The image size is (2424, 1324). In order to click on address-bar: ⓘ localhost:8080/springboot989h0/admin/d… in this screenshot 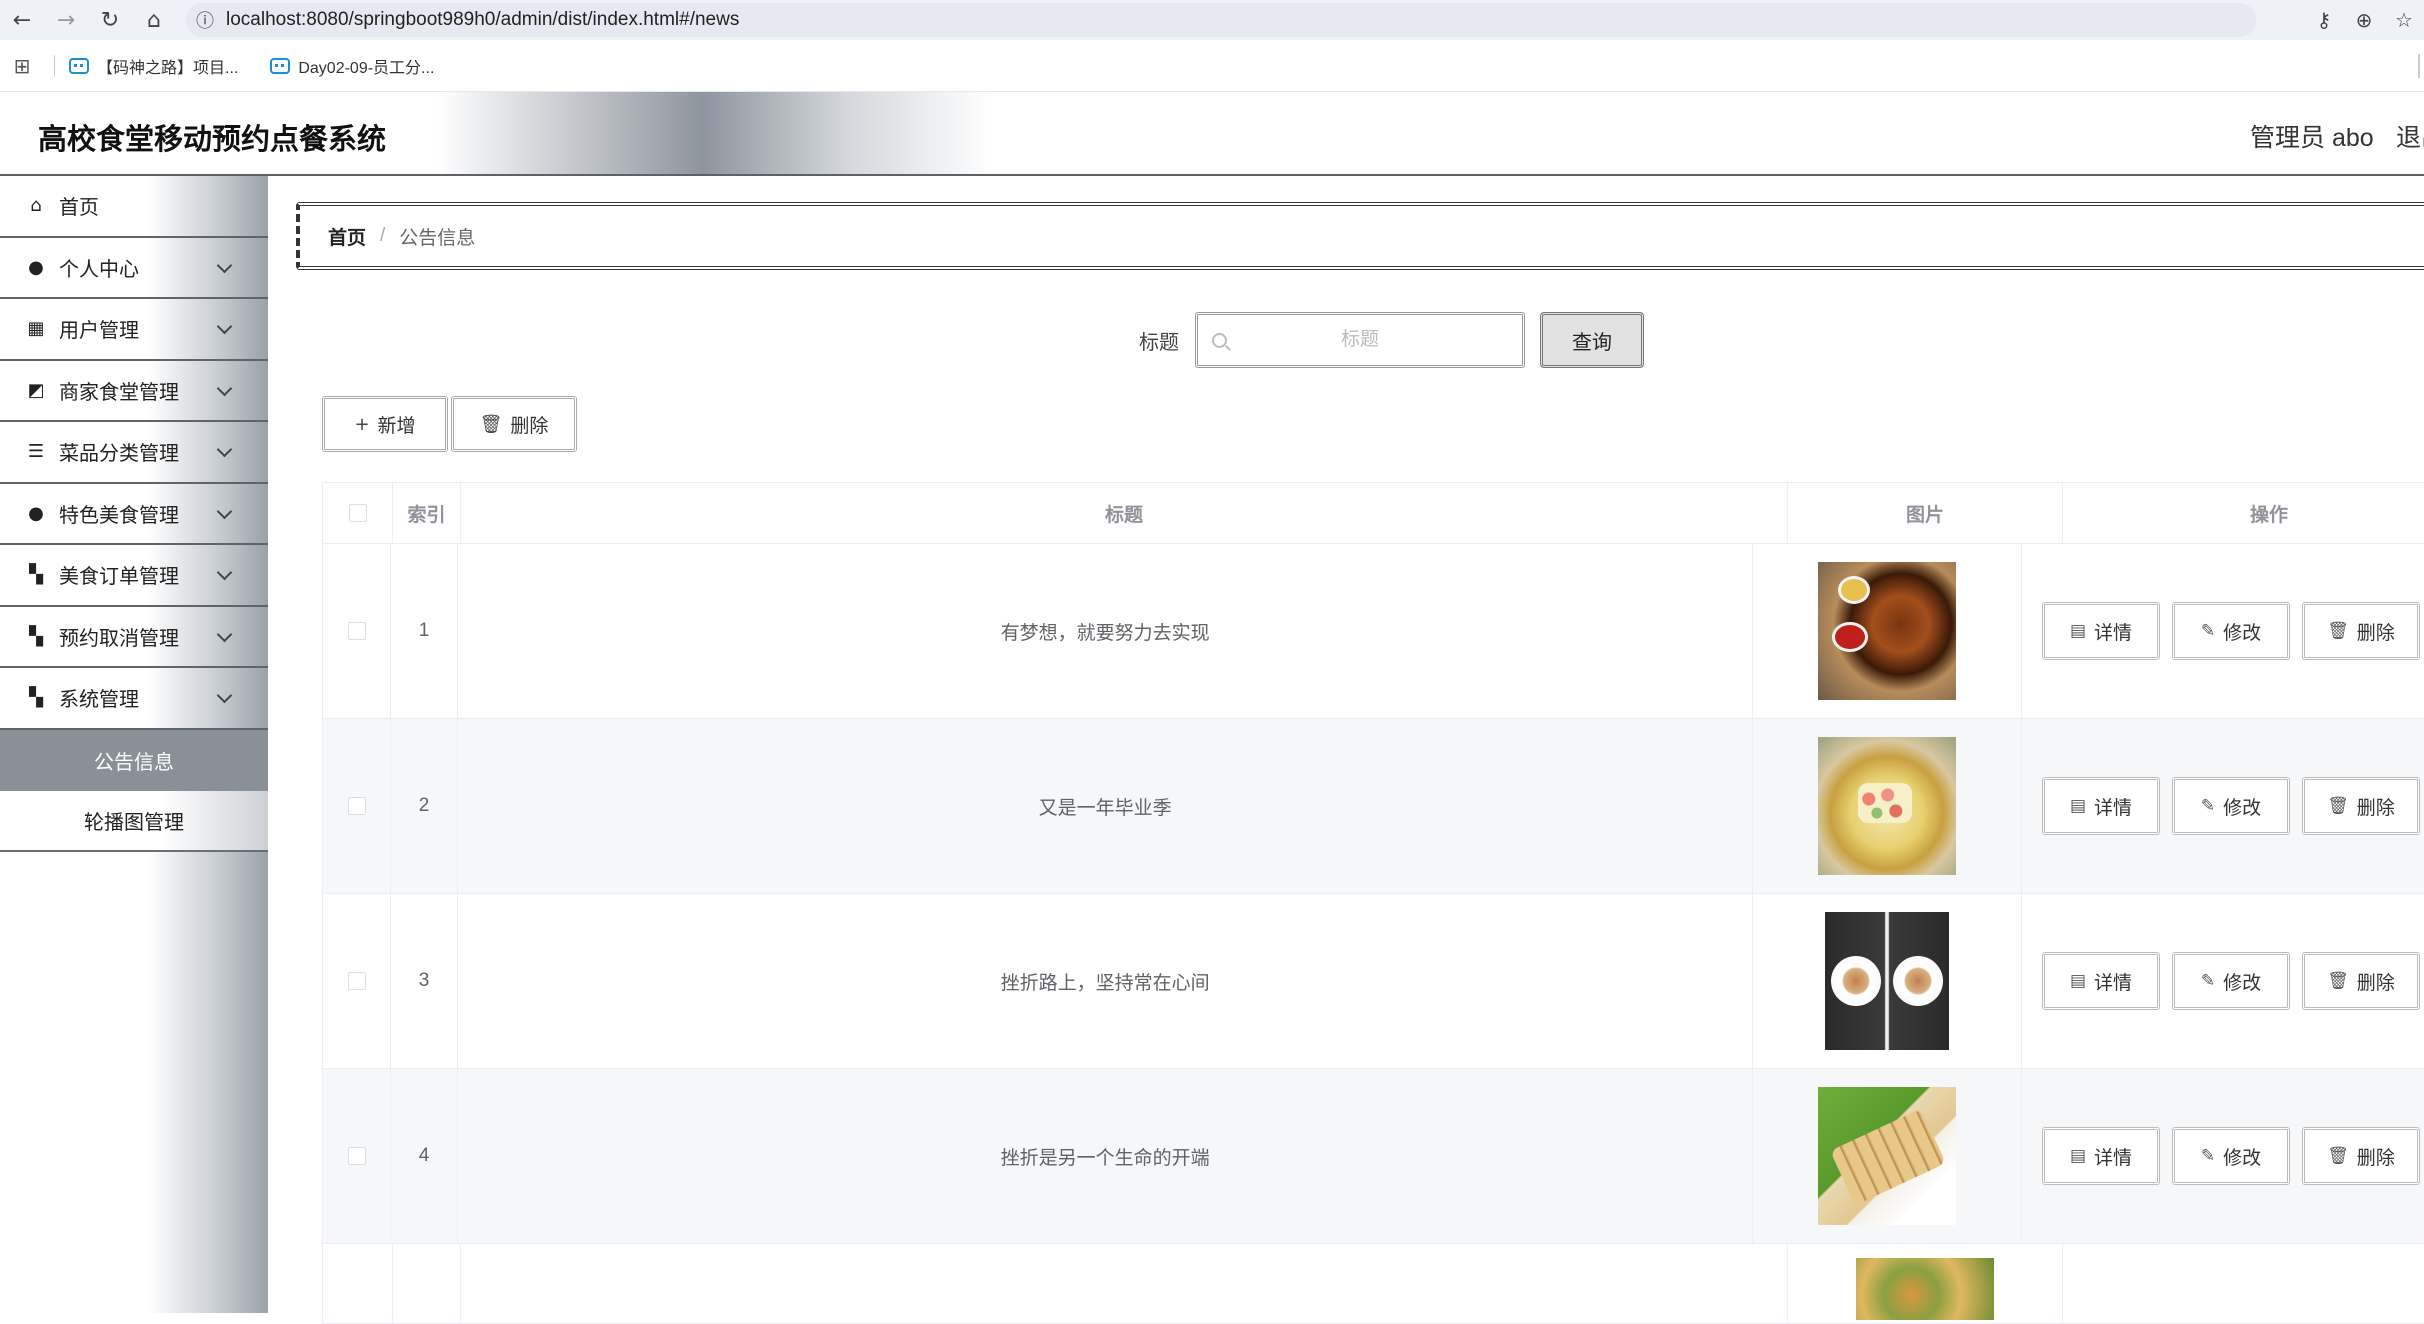, I will do `click(1221, 20)`.